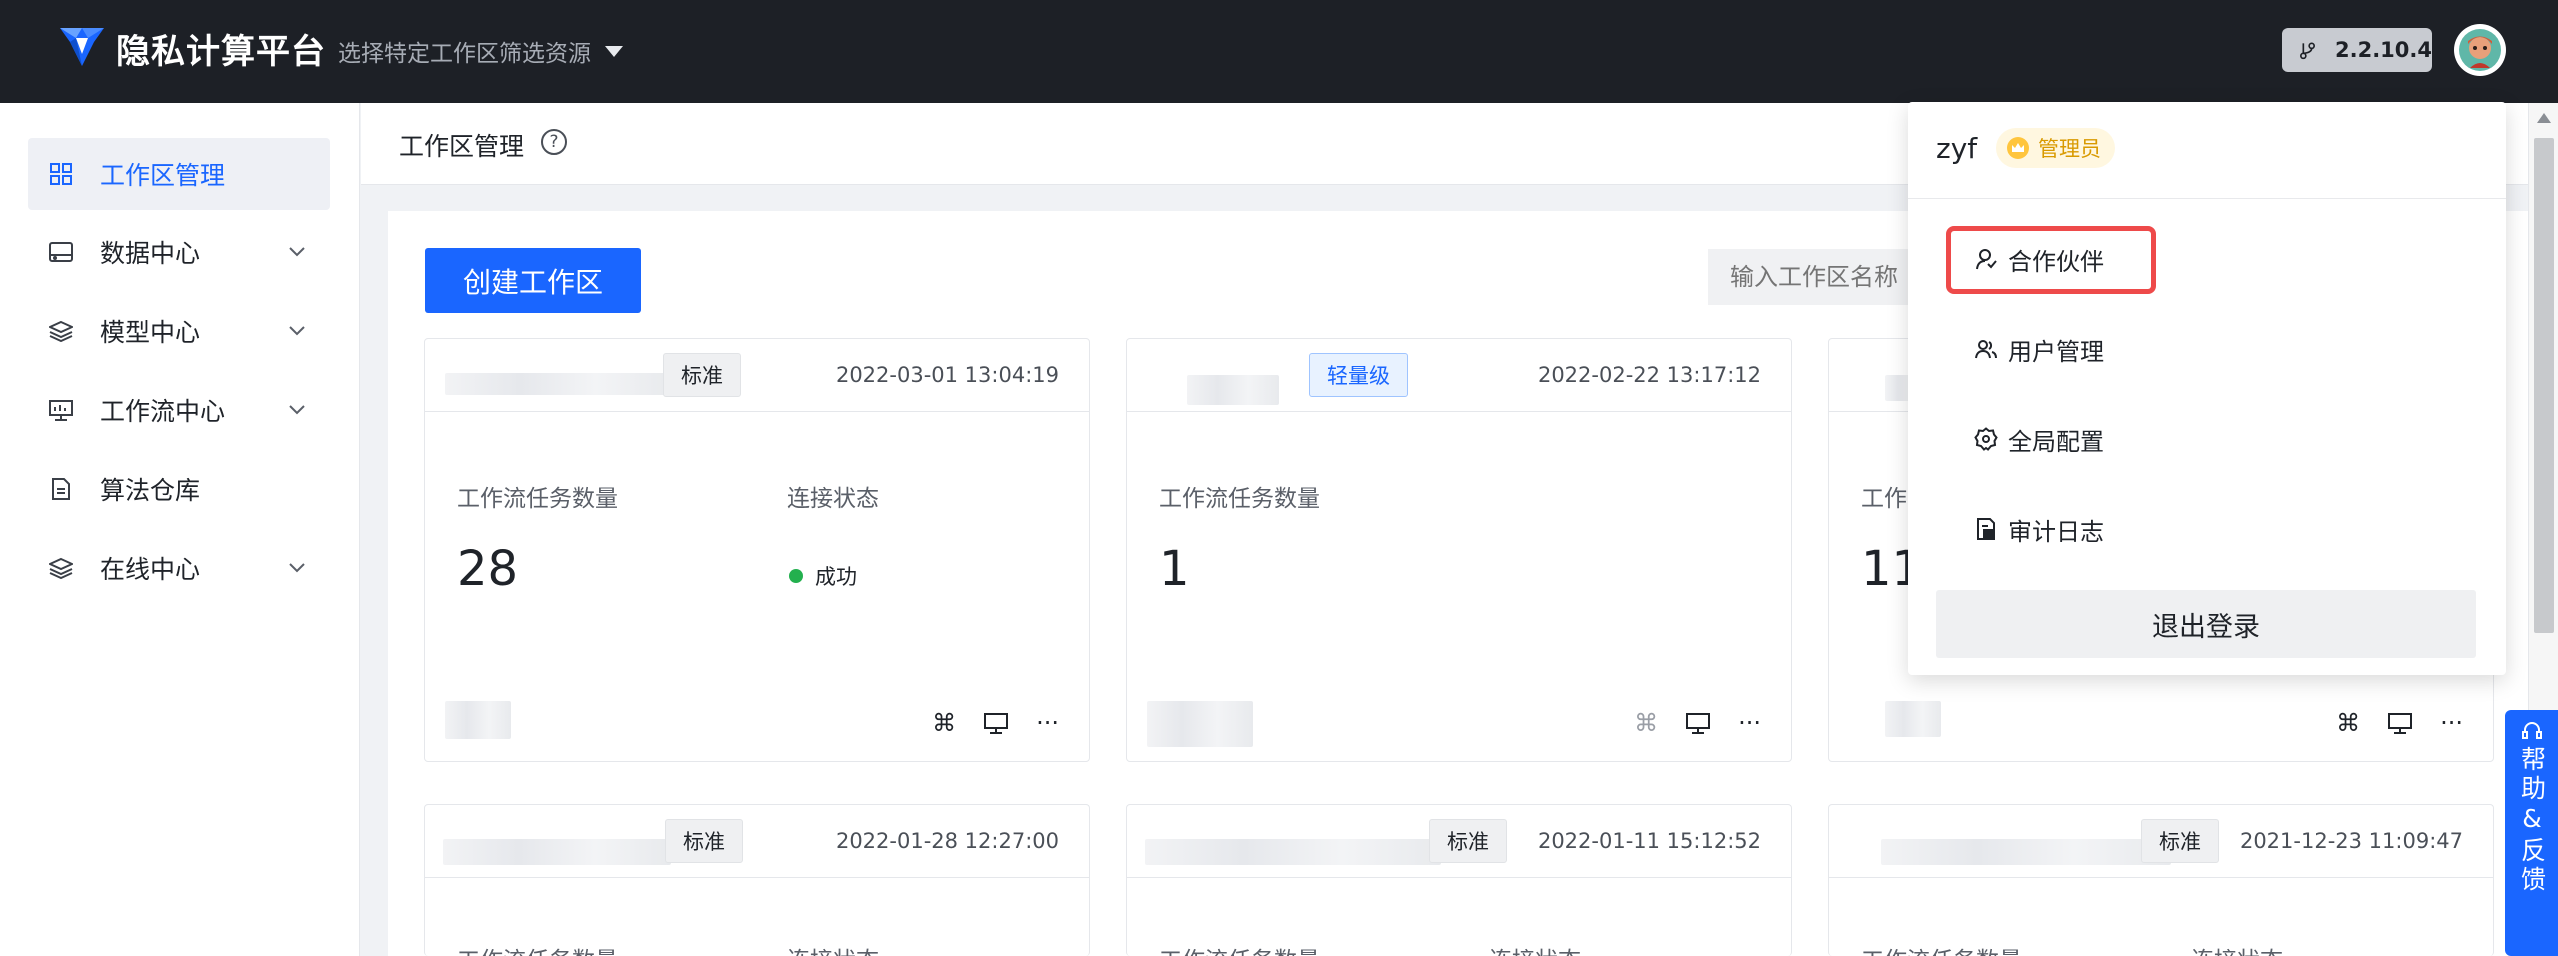 This screenshot has height=956, width=2558. I want to click on grid-icon, so click(61, 174).